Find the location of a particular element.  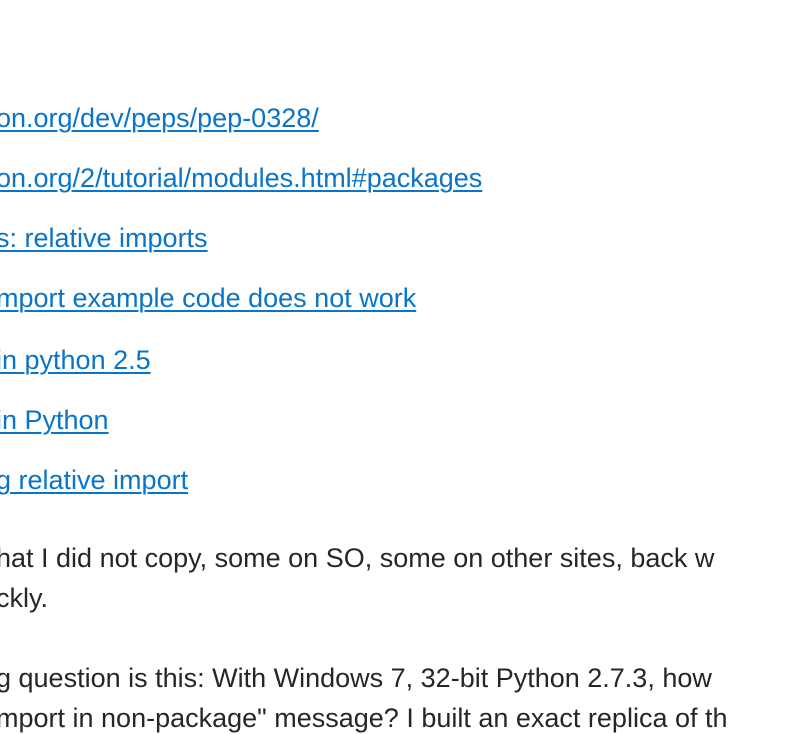

list-item: on.org/2/tutorial/modules.html#packages is located at coordinates (241, 178).